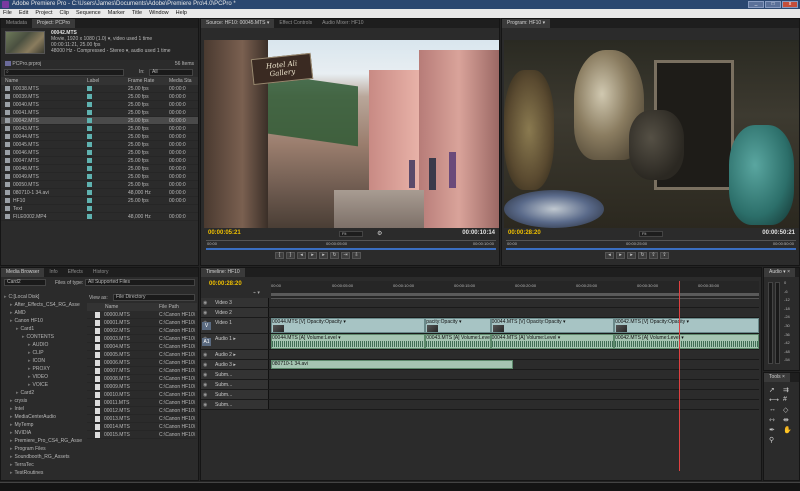  Describe the element at coordinates (664, 255) in the screenshot. I see `extract-button: ⇪` at that location.